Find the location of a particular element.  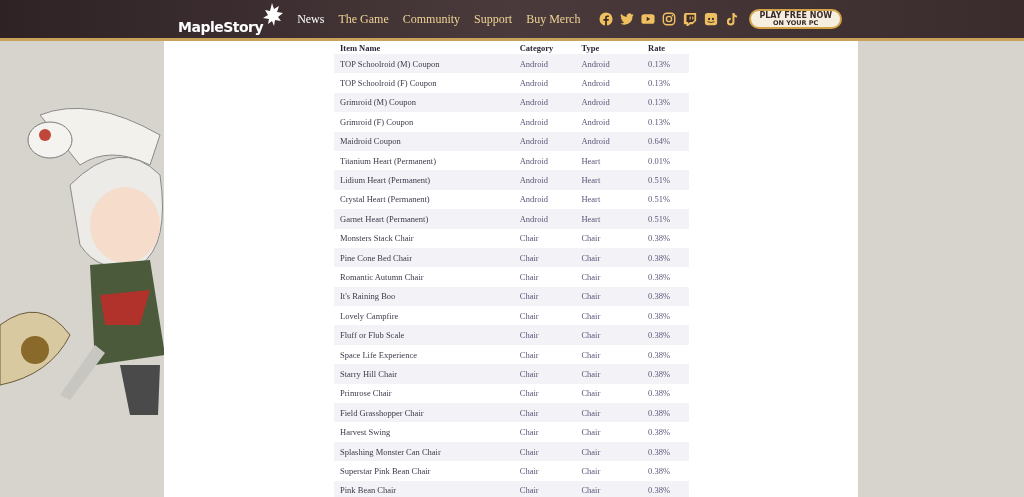

table-cell: Lidium Heart (Permanent) is located at coordinates (424, 180).